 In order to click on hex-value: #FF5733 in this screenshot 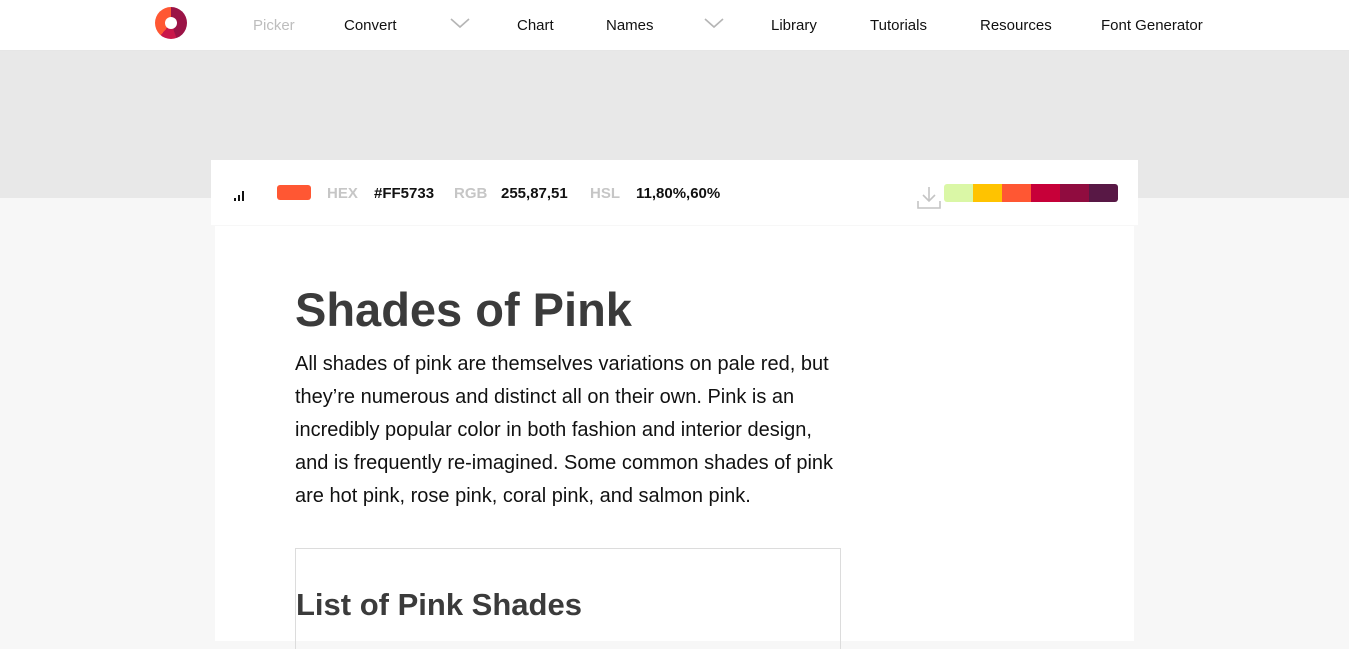, I will do `click(404, 194)`.